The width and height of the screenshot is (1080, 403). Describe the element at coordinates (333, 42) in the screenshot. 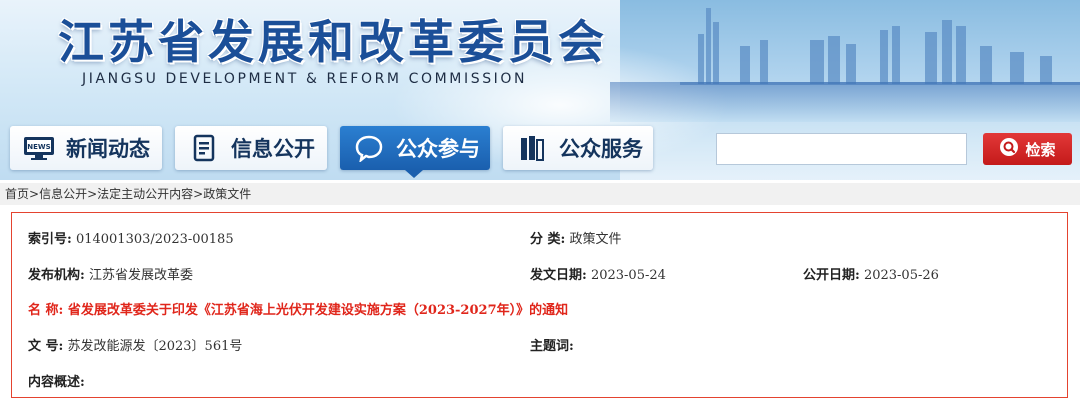

I see `site-title: 江苏省发展和改革委员会` at that location.